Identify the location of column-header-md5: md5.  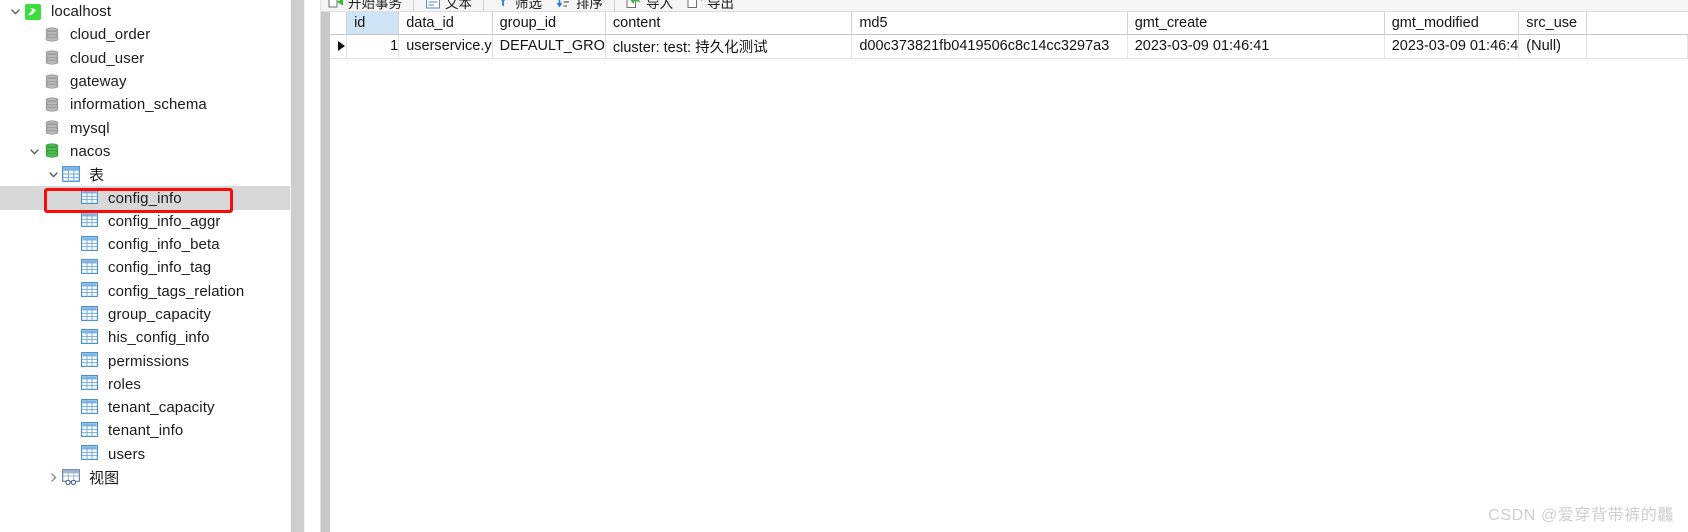
(989, 23).